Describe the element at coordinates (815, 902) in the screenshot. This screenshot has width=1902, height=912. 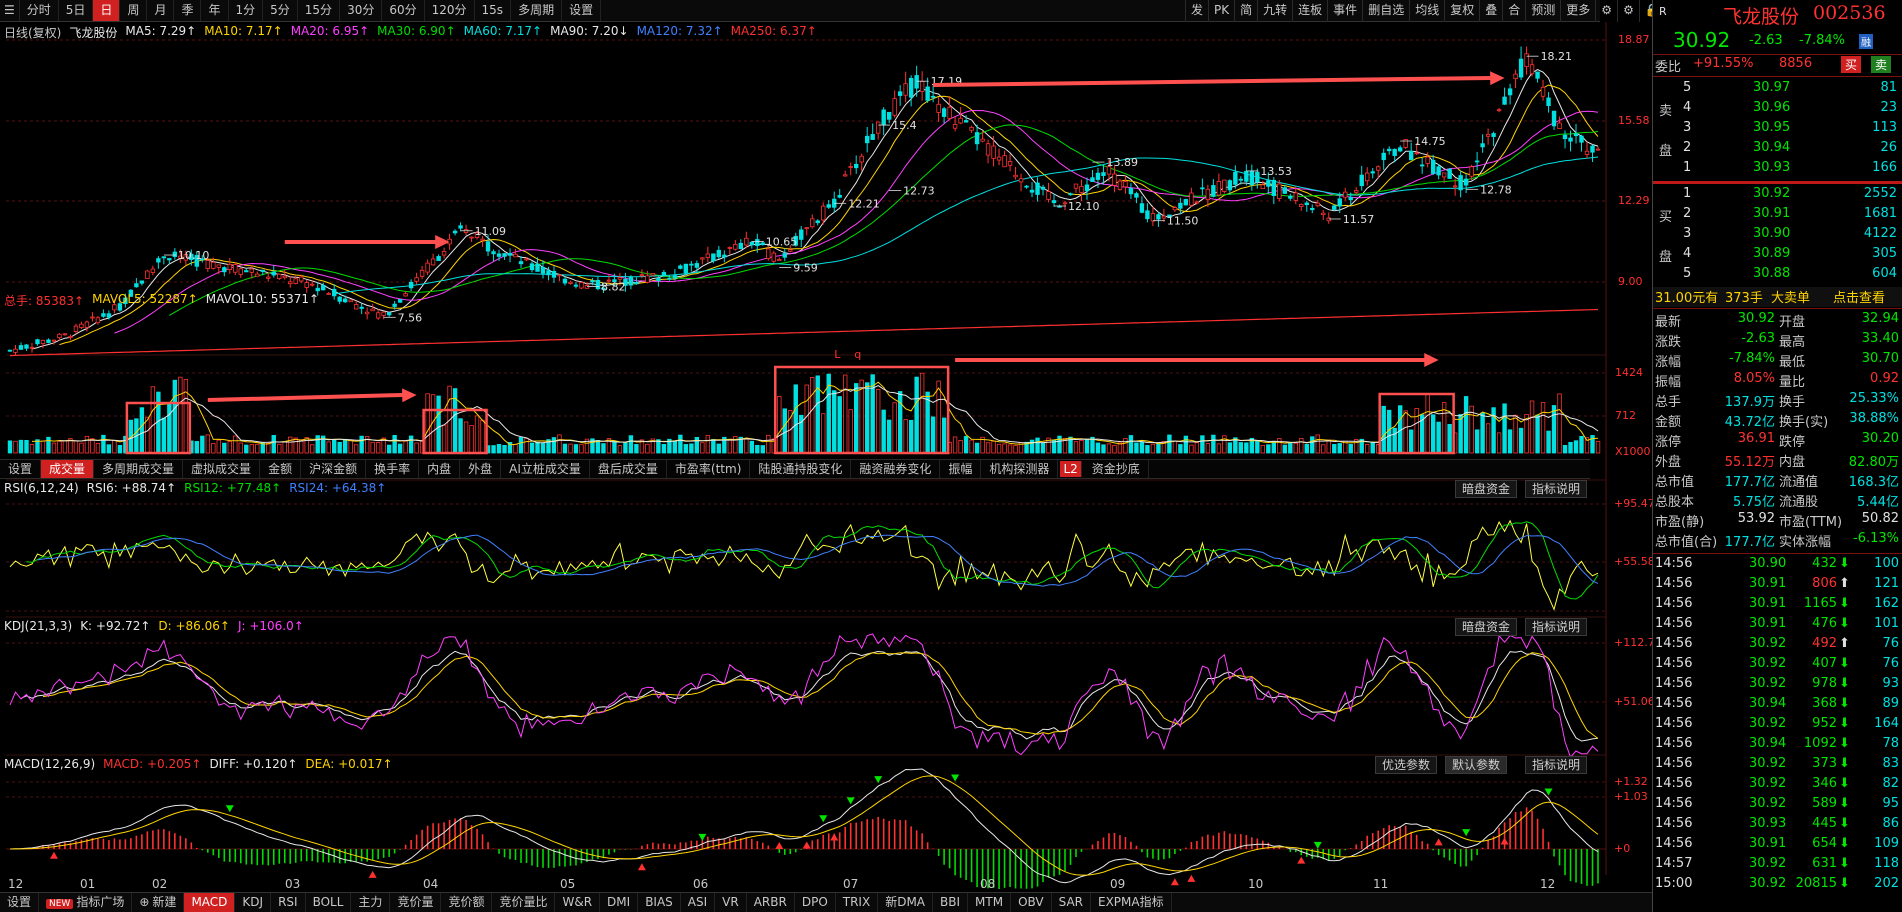
I see `bottom-tab-17: DPO` at that location.